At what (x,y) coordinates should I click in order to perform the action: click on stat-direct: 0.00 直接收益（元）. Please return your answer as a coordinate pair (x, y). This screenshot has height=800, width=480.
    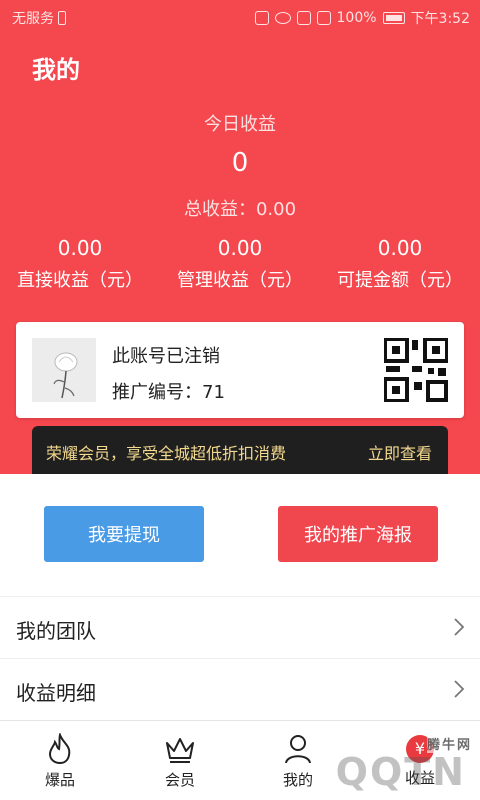
    Looking at the image, I should click on (80, 264).